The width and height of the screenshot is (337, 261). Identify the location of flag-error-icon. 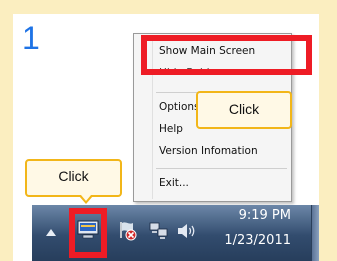
(128, 231).